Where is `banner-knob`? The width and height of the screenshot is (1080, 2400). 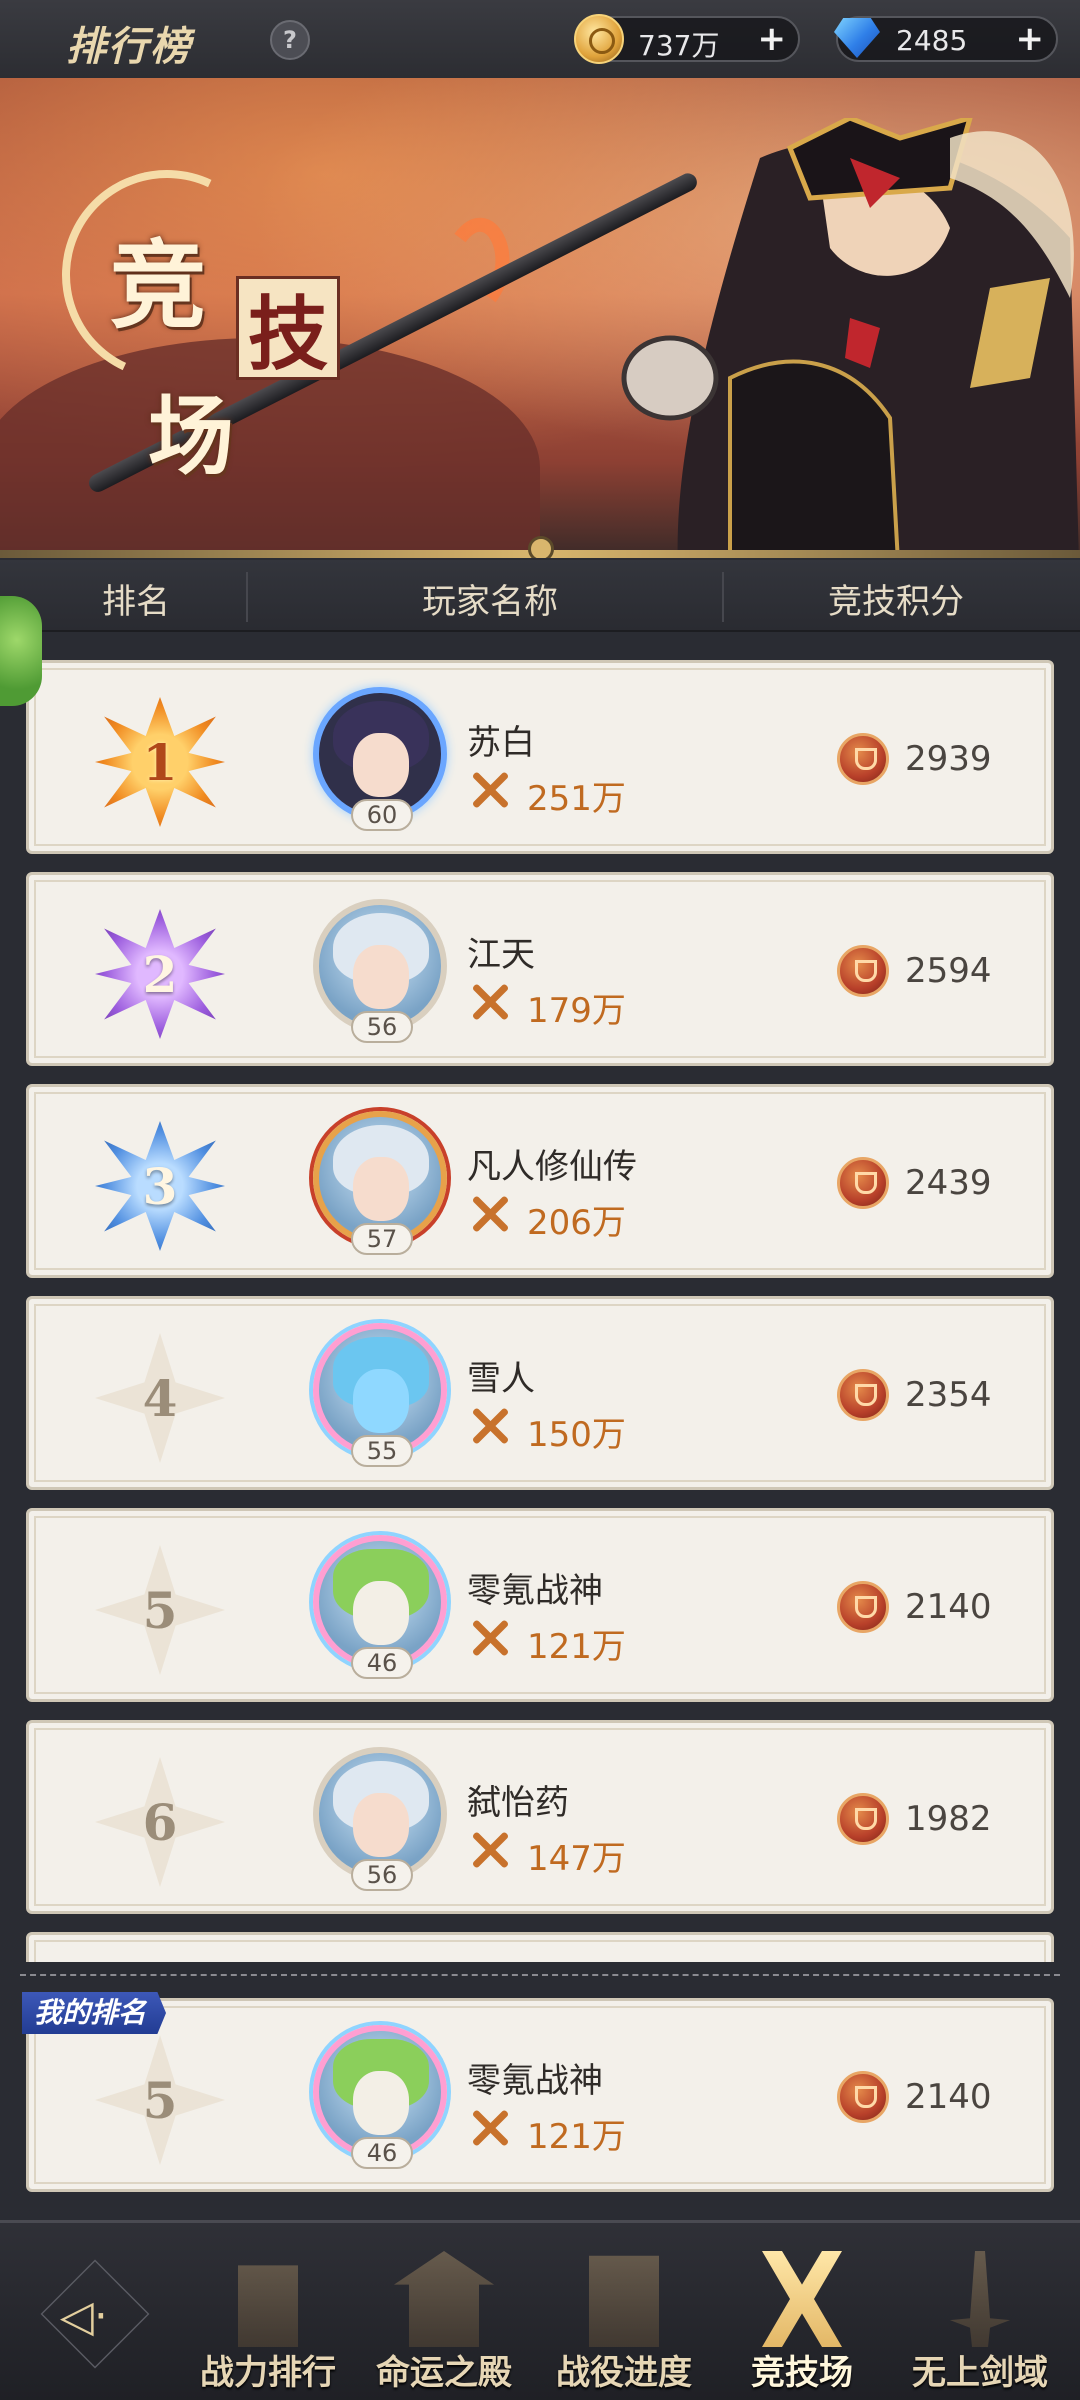 banner-knob is located at coordinates (541, 547).